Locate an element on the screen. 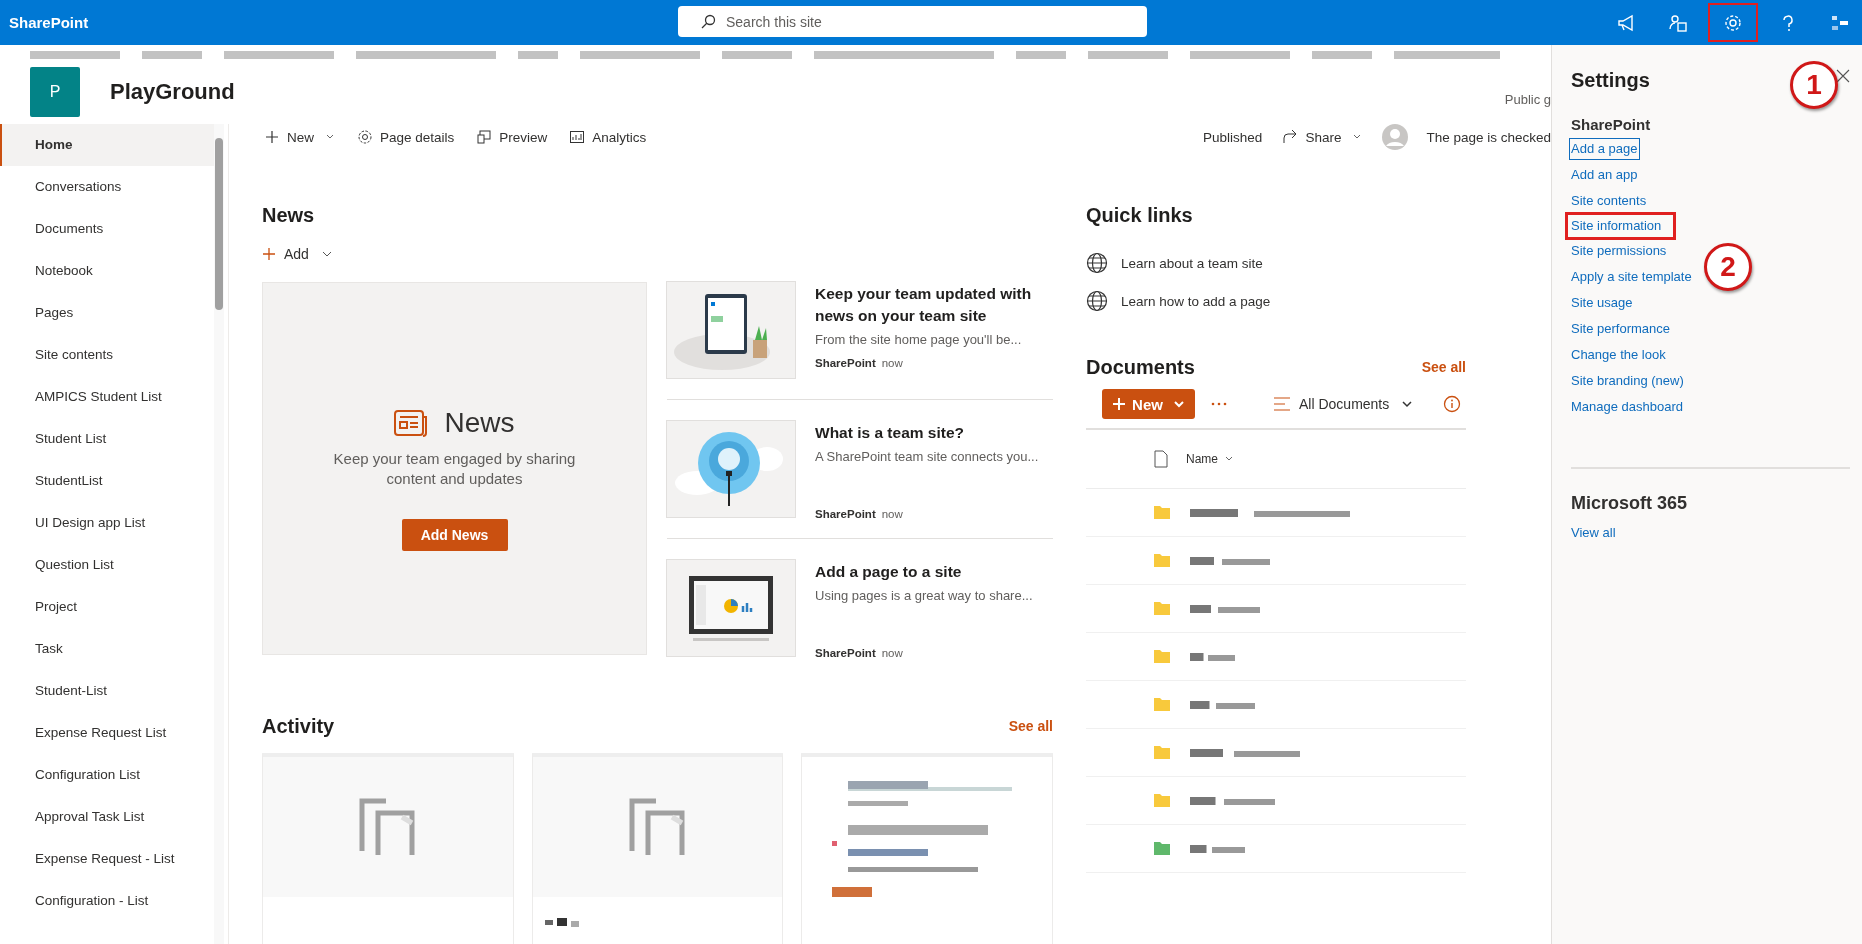 This screenshot has width=1862, height=944. settings-link: Site usage is located at coordinates (1602, 303).